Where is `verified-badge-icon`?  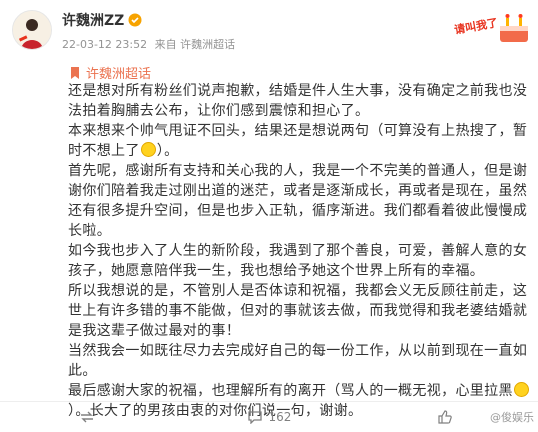
verified-badge-icon is located at coordinates (135, 20).